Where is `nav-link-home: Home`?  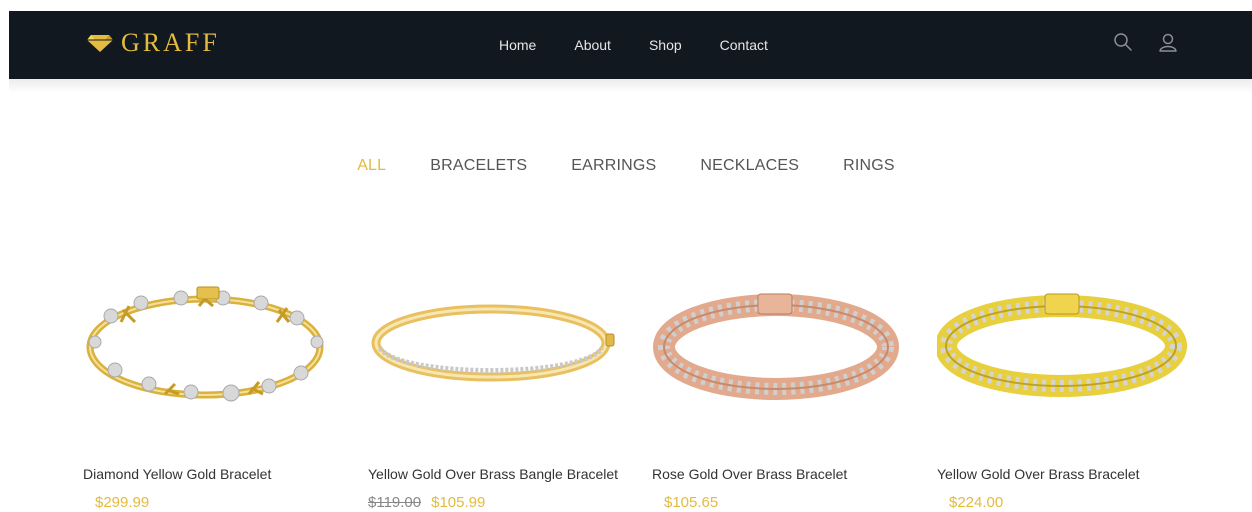
nav-link-home: Home is located at coordinates (517, 45).